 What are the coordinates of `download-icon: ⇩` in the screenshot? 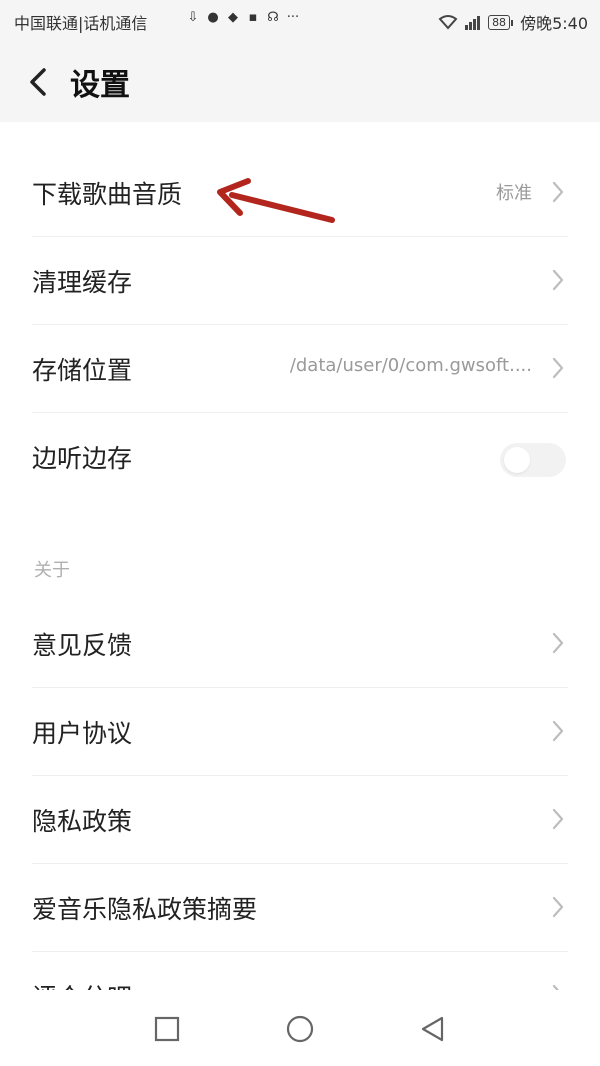 It's located at (193, 17).